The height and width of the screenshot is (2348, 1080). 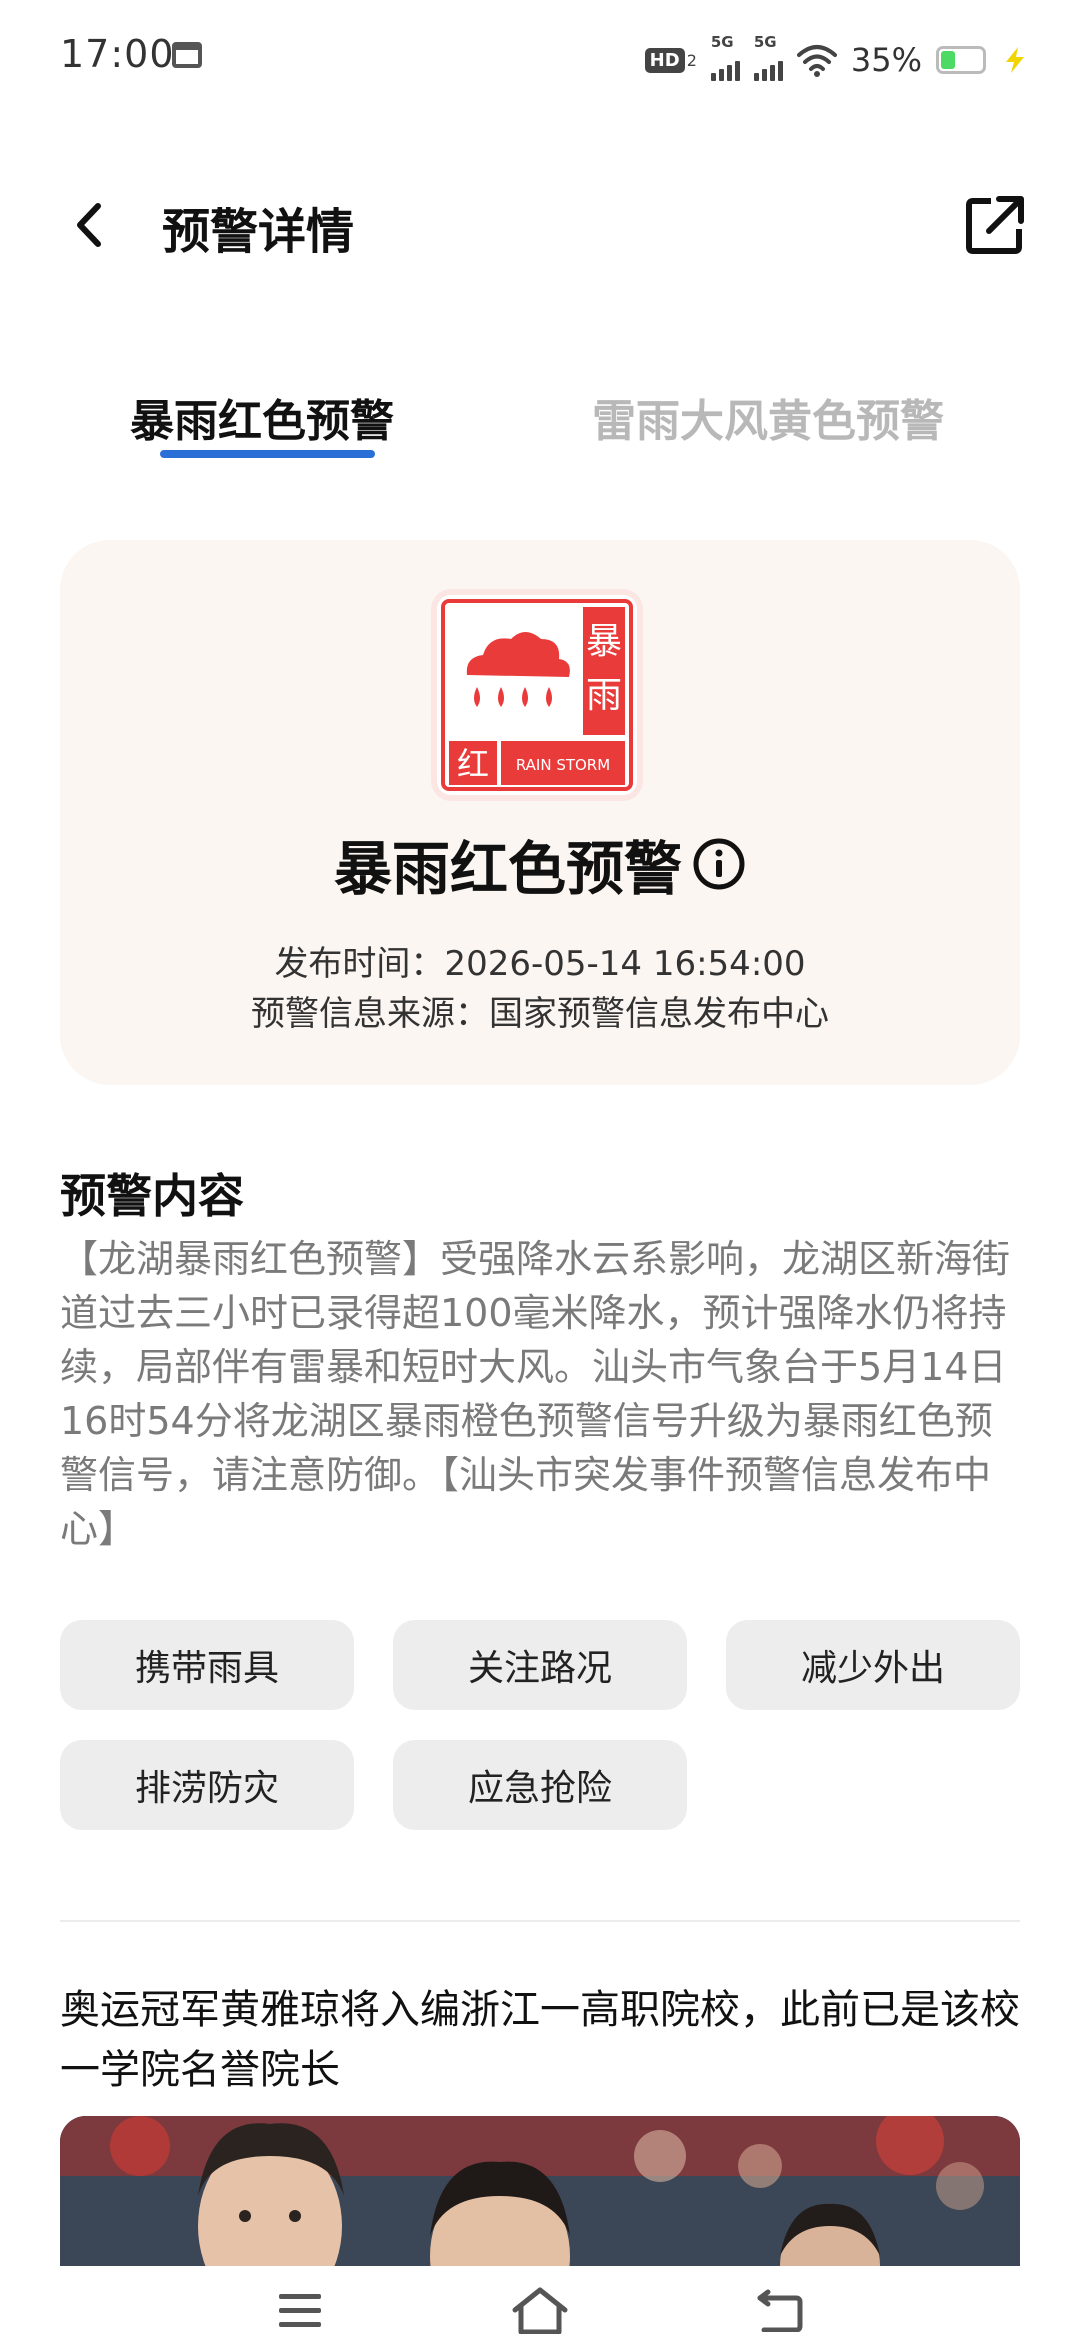 I want to click on content-section-title: 预警内容, so click(x=152, y=1196).